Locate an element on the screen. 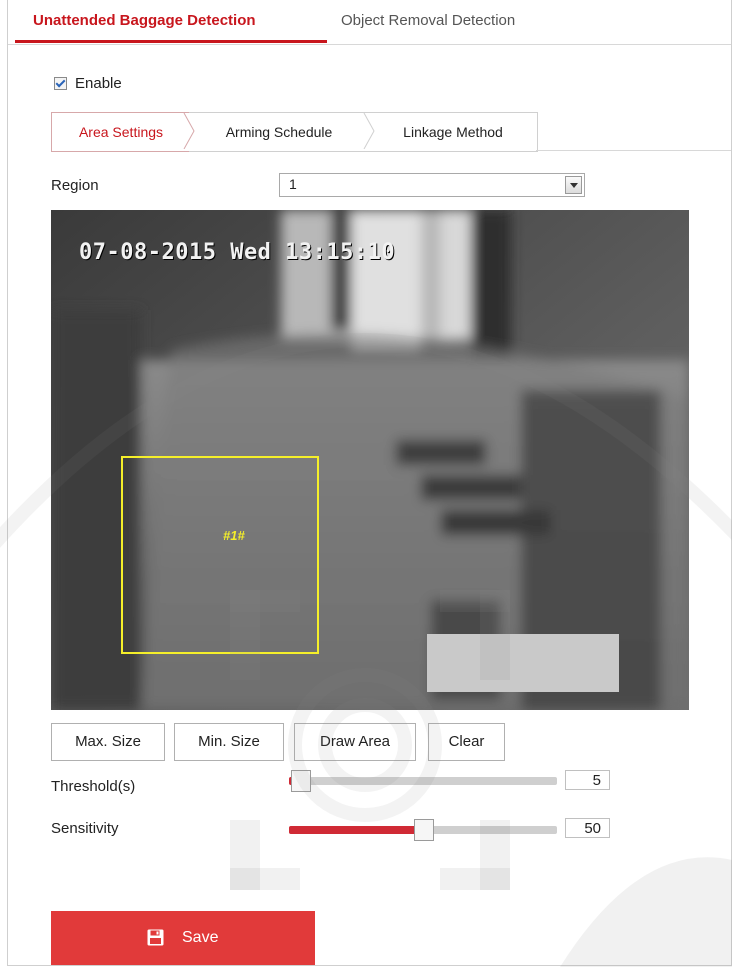 The height and width of the screenshot is (967, 732). threshold-value-field: 5 is located at coordinates (587, 780).